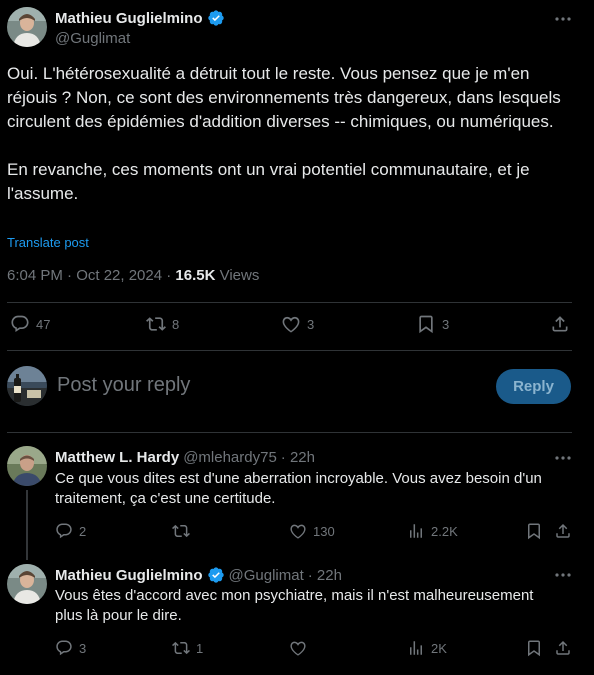 The image size is (594, 675). What do you see at coordinates (427, 648) in the screenshot?
I see `views-button: 2K` at bounding box center [427, 648].